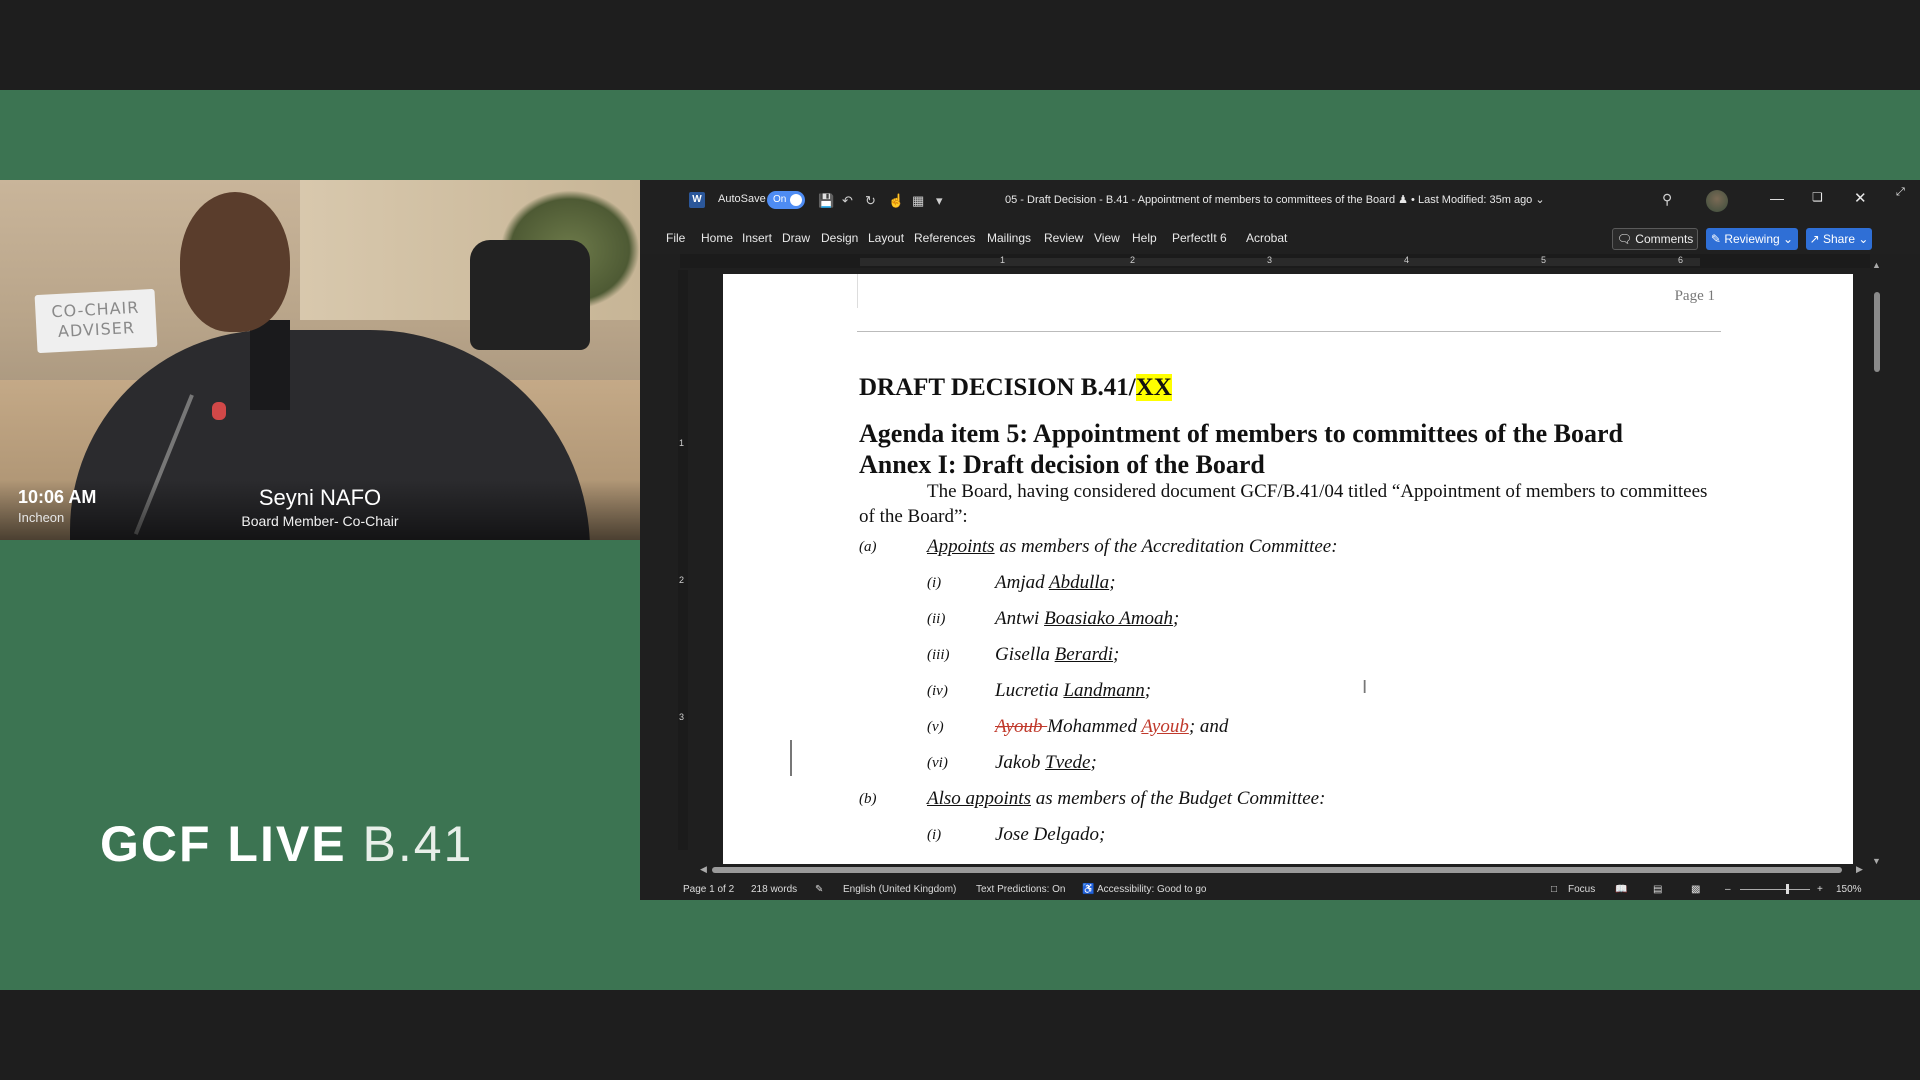  Describe the element at coordinates (1554, 889) in the screenshot. I see `focus-icon: □` at that location.